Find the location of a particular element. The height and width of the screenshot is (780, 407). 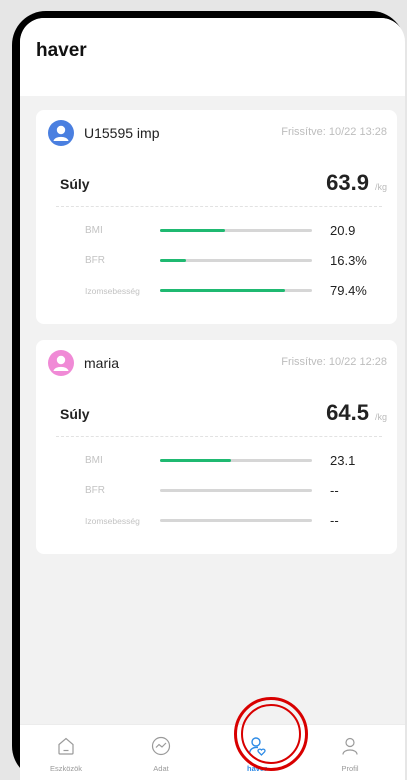

metric-row-bfr: BFR 16.3% is located at coordinates (216, 262).